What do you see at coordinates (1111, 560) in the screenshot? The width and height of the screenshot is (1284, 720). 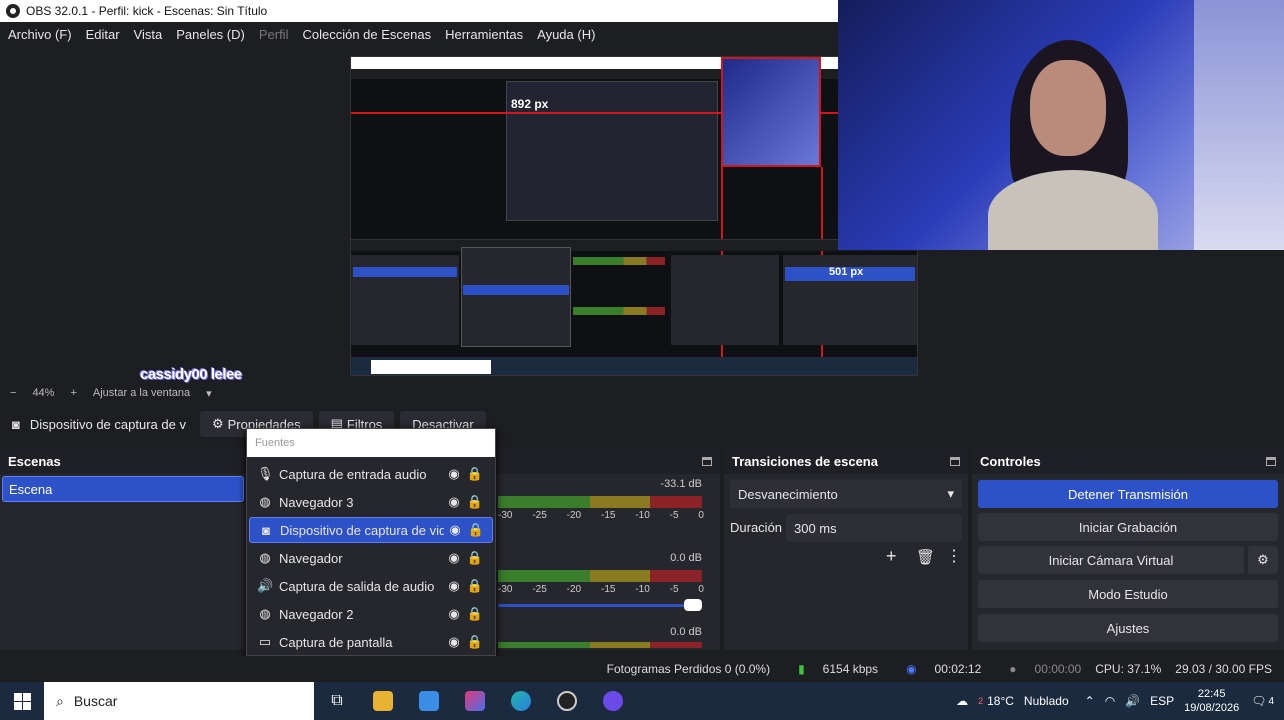 I see `start-virtual-camera-button: Iniciar Cámara Virtual` at bounding box center [1111, 560].